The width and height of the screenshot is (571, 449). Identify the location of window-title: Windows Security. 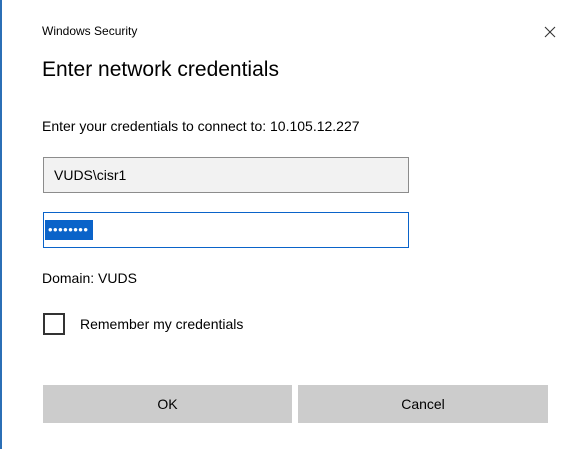
(90, 31).